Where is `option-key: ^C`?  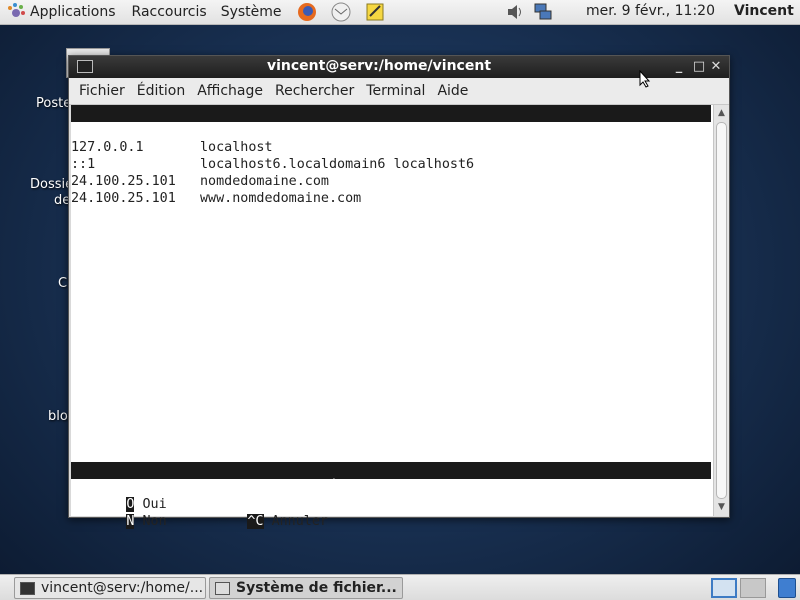
option-key: ^C is located at coordinates (255, 521).